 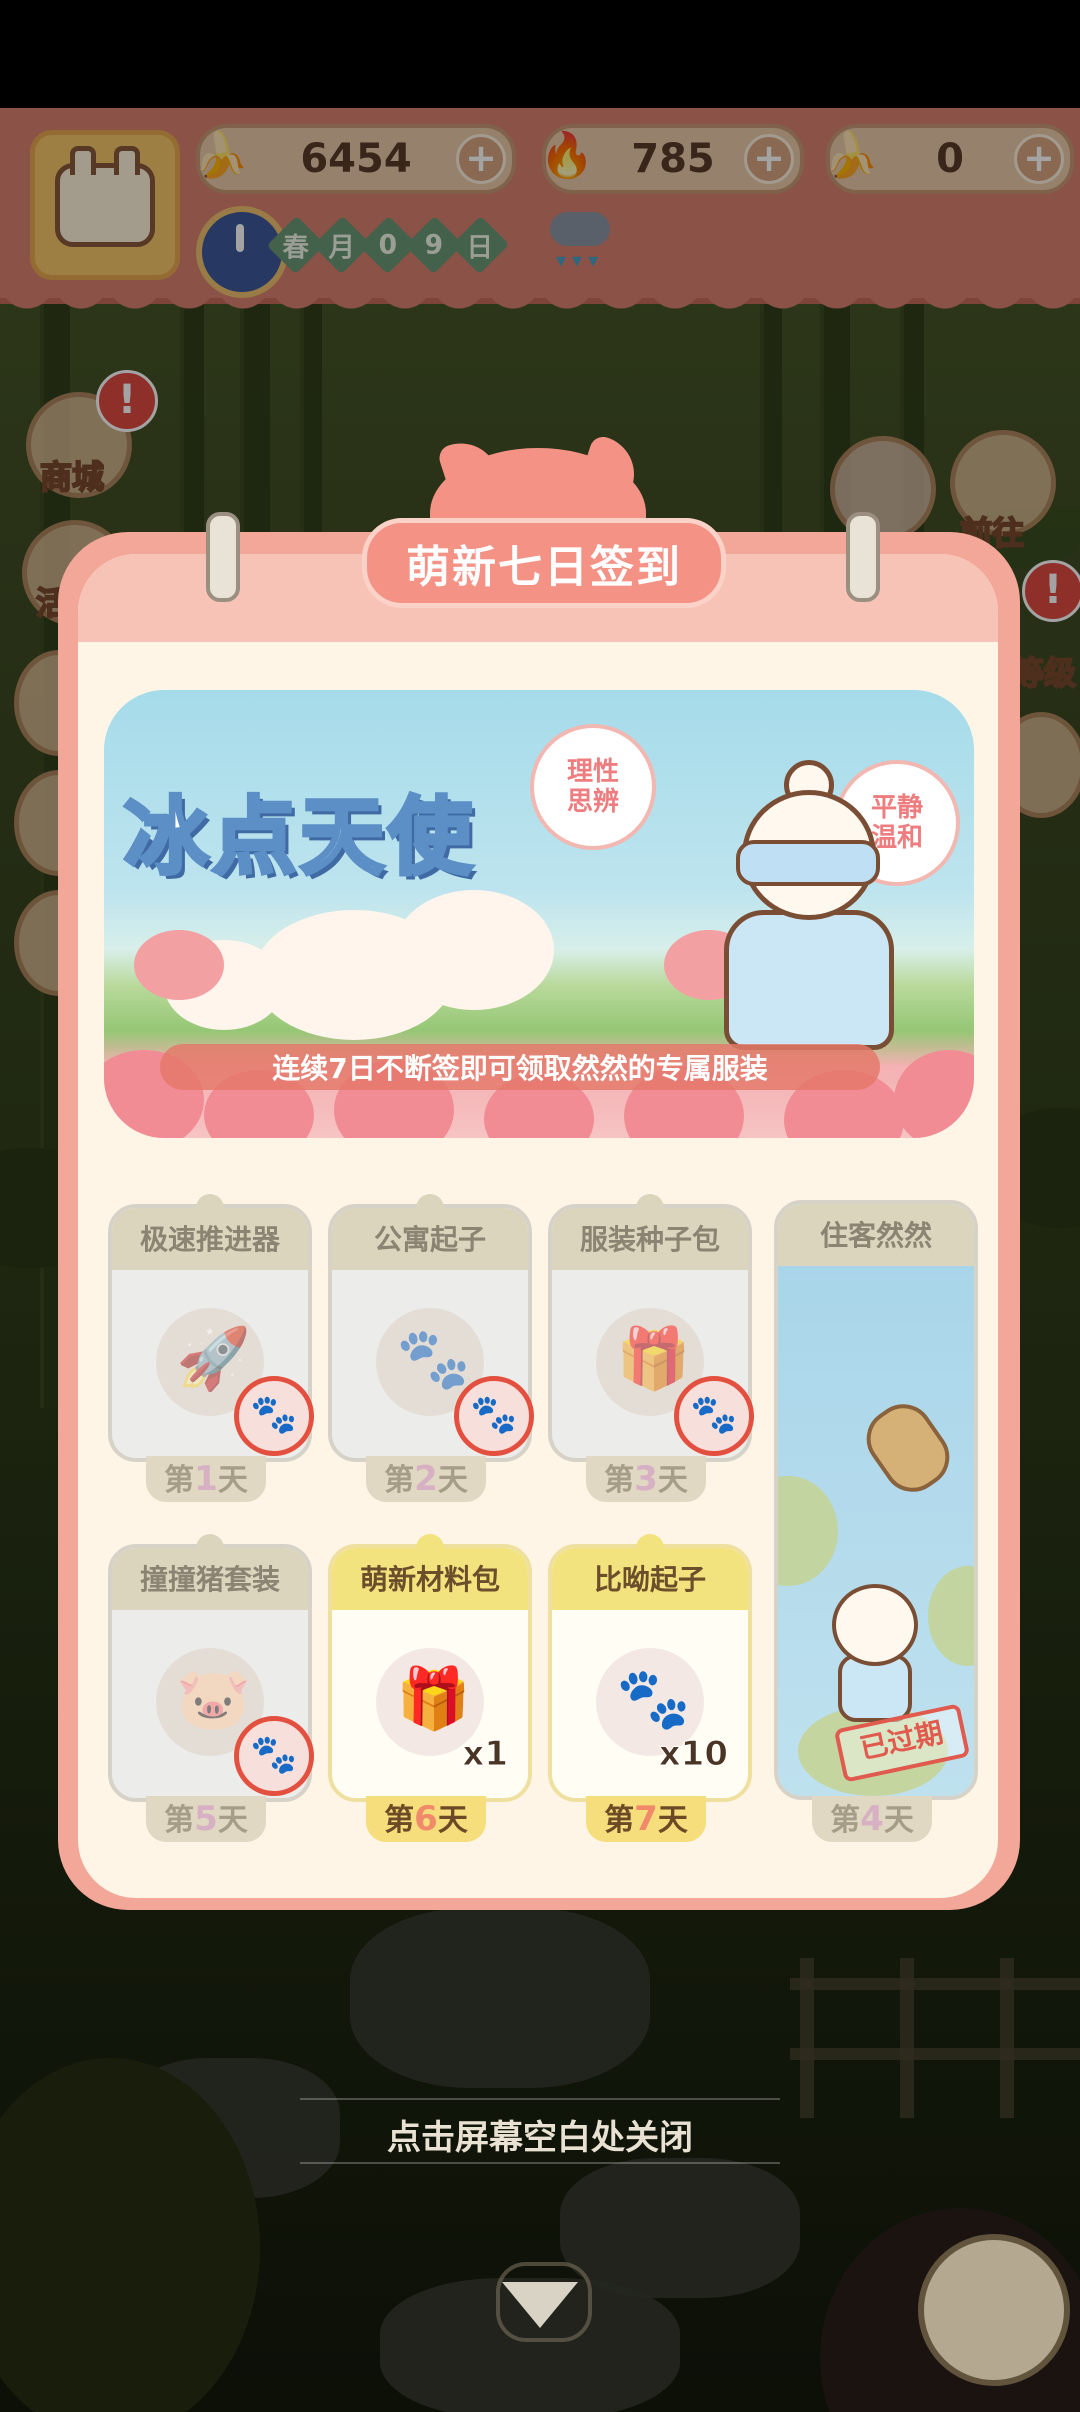 I want to click on thruster-icon: 🚀, so click(x=213, y=1359).